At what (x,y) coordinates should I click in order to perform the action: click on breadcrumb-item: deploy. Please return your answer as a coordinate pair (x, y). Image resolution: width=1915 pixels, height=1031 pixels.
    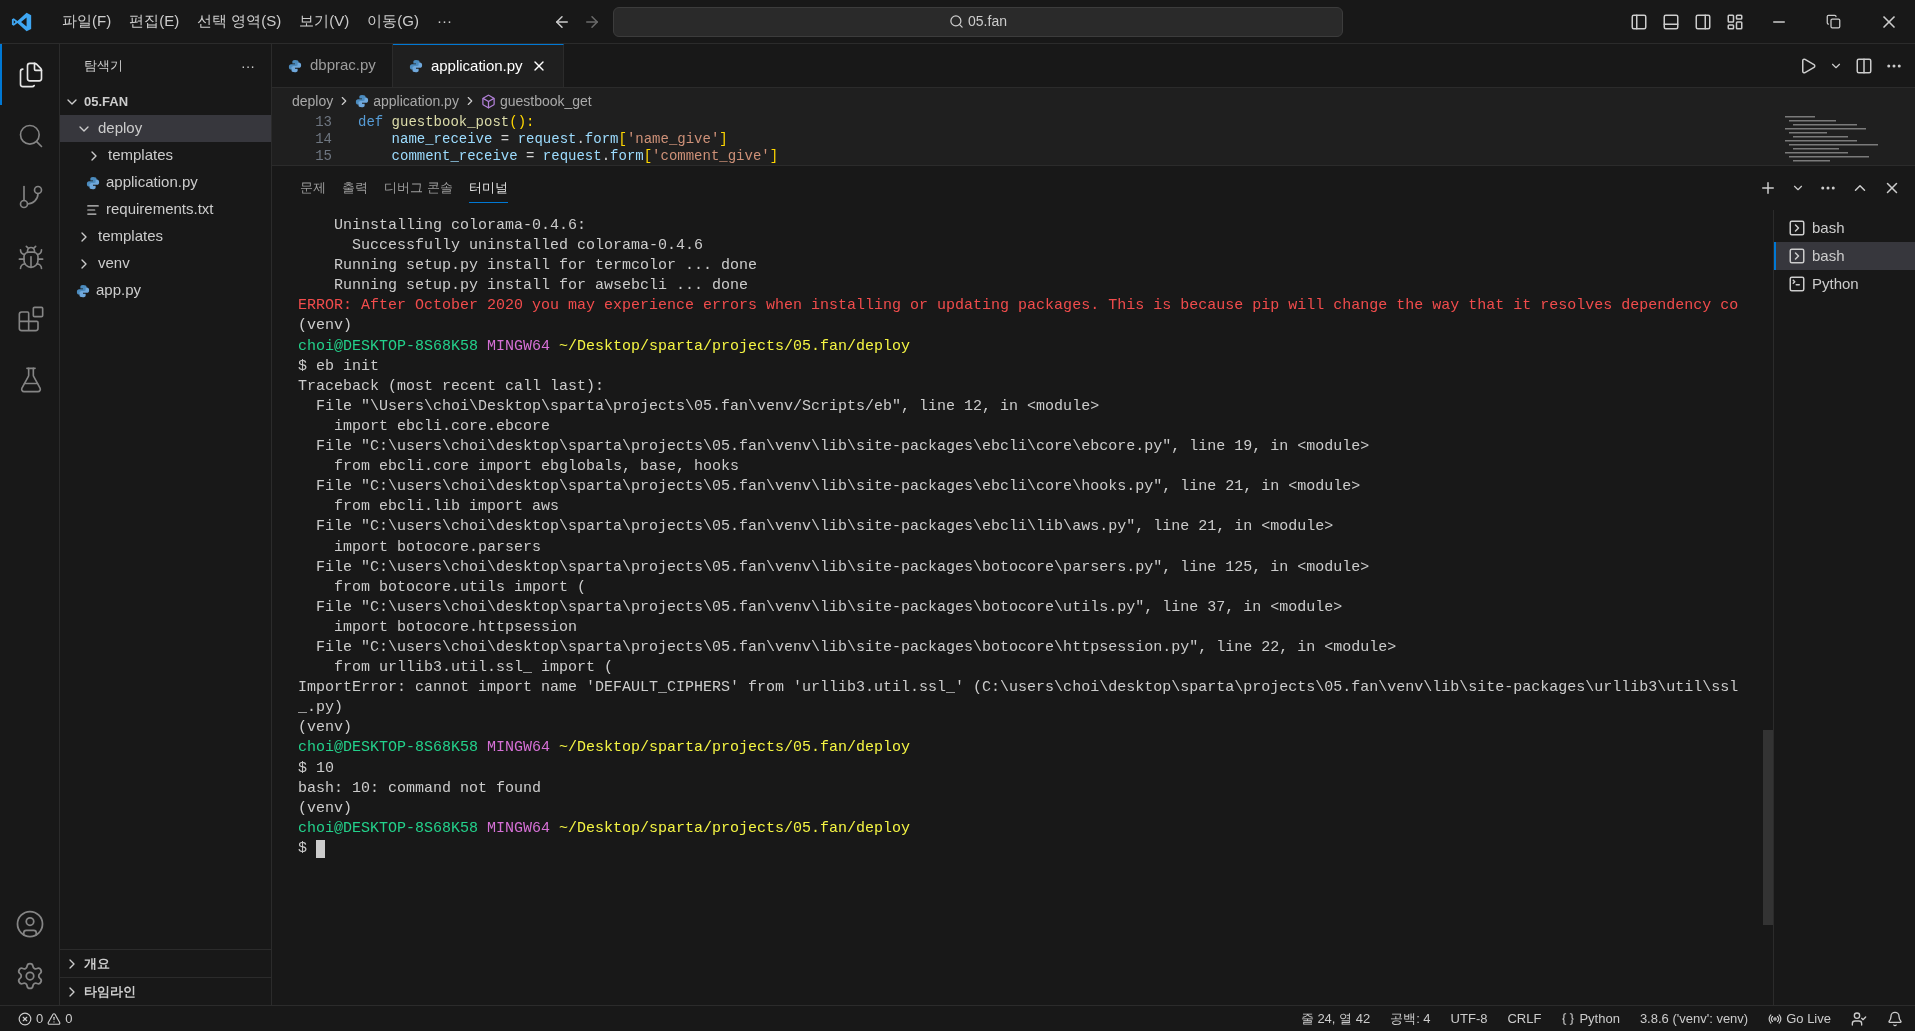
    Looking at the image, I should click on (313, 101).